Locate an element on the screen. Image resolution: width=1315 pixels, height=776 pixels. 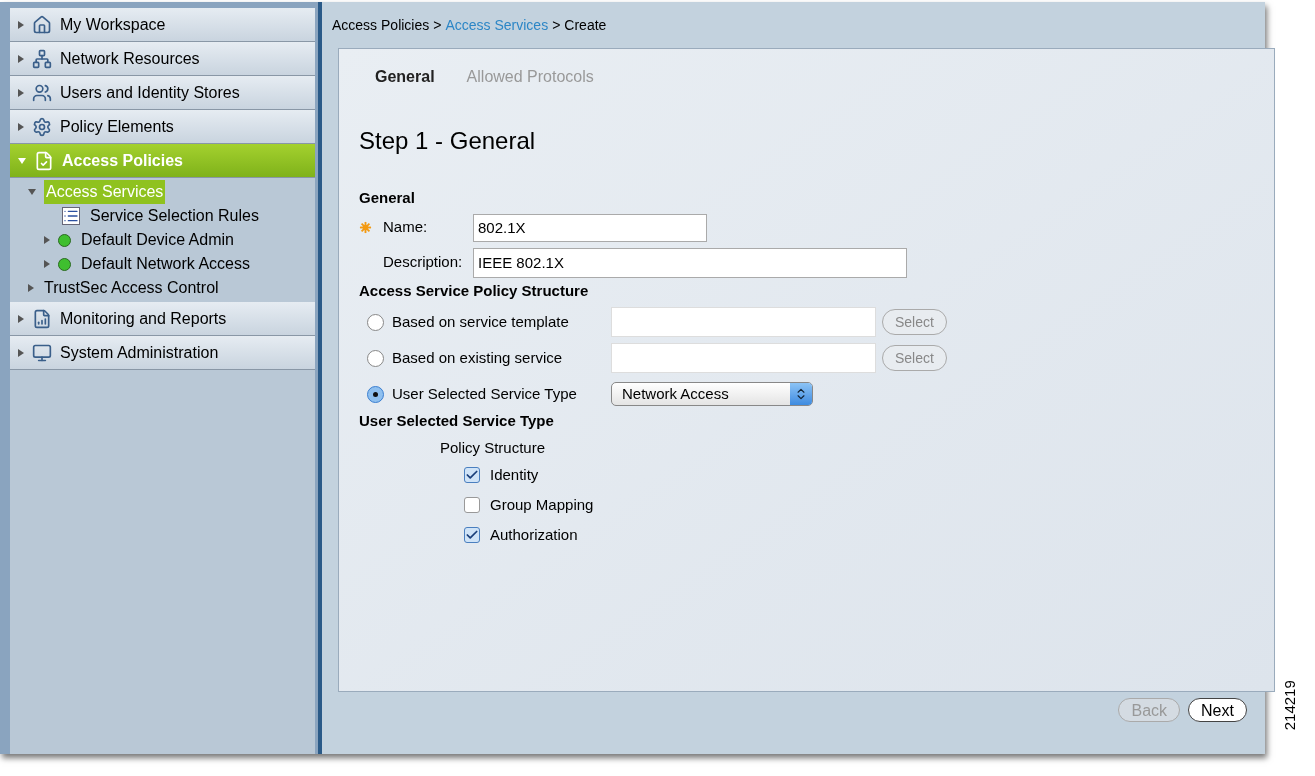
drawer-label: My Workspace is located at coordinates (113, 24).